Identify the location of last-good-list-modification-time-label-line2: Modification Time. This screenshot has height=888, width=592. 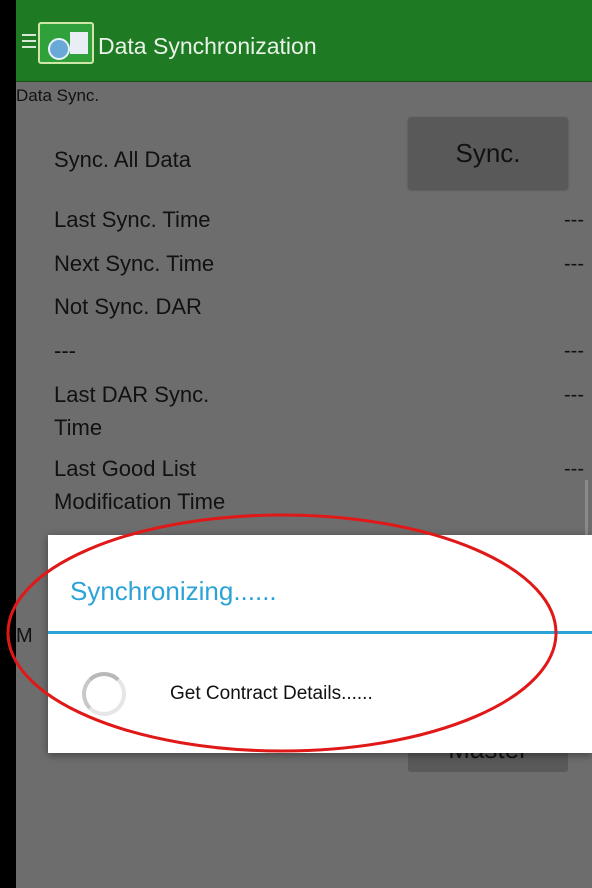
(140, 501).